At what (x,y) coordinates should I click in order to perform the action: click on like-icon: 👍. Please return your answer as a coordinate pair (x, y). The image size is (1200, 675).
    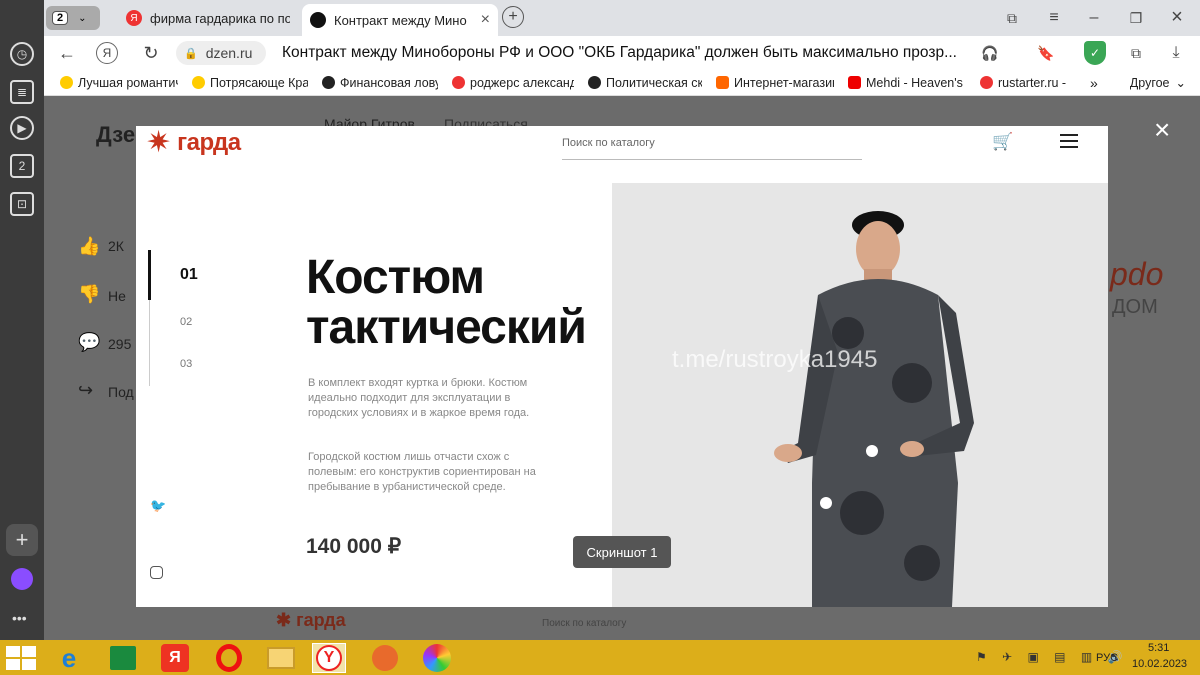
    Looking at the image, I should click on (89, 246).